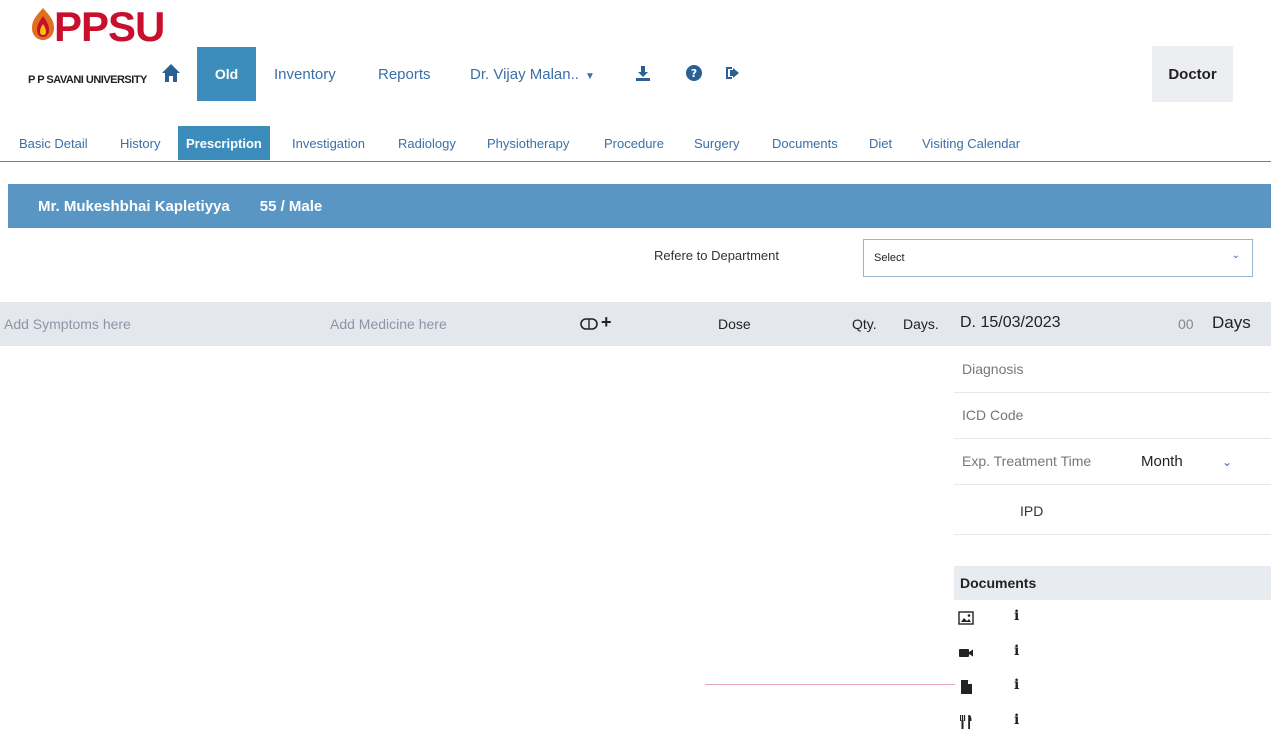 Image resolution: width=1271 pixels, height=734 pixels. What do you see at coordinates (404, 74) in the screenshot?
I see `nav-reports-link: Reports` at bounding box center [404, 74].